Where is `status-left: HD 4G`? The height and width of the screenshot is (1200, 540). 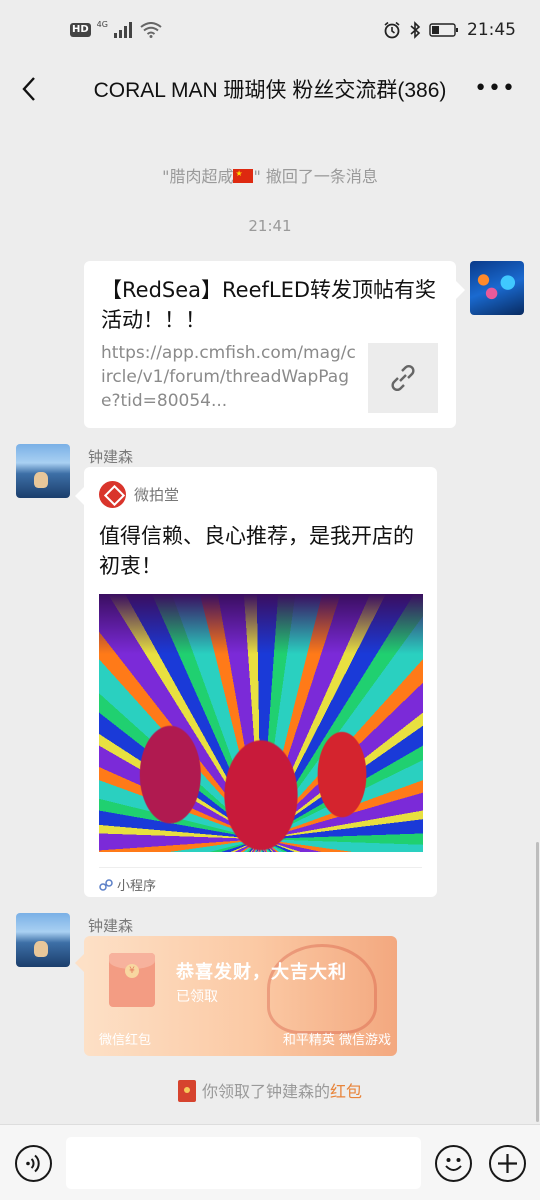 status-left: HD 4G is located at coordinates (116, 29).